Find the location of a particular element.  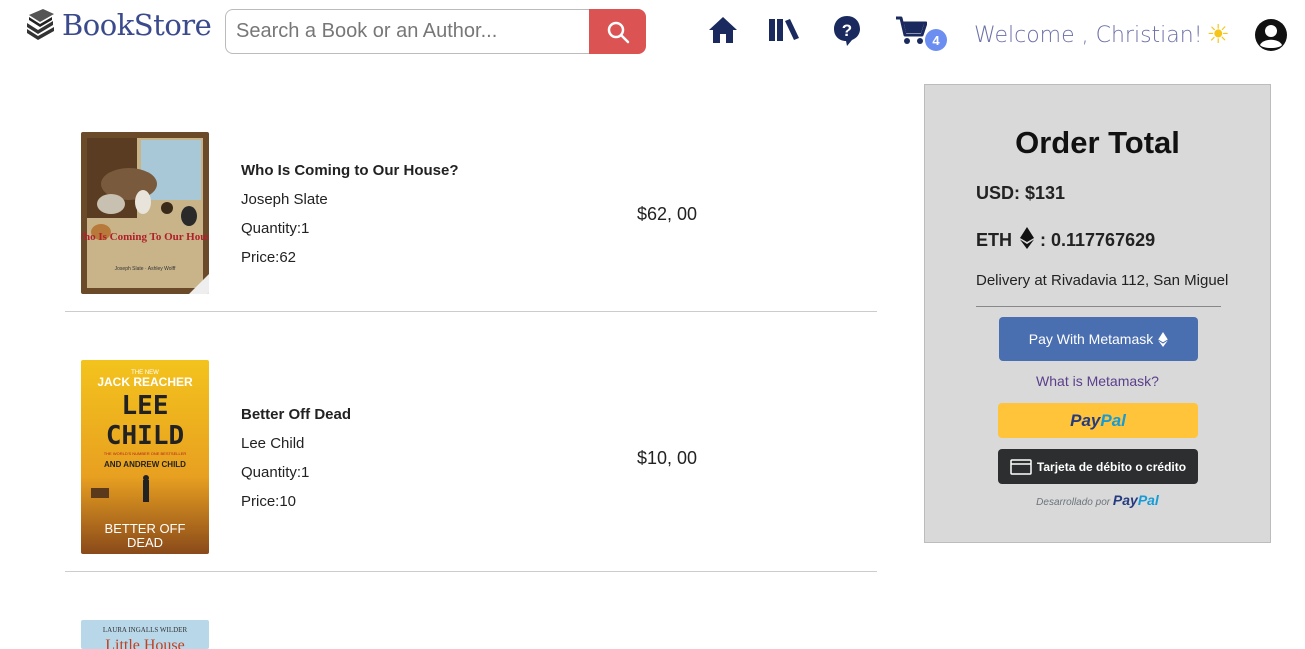

library-button is located at coordinates (784, 32).